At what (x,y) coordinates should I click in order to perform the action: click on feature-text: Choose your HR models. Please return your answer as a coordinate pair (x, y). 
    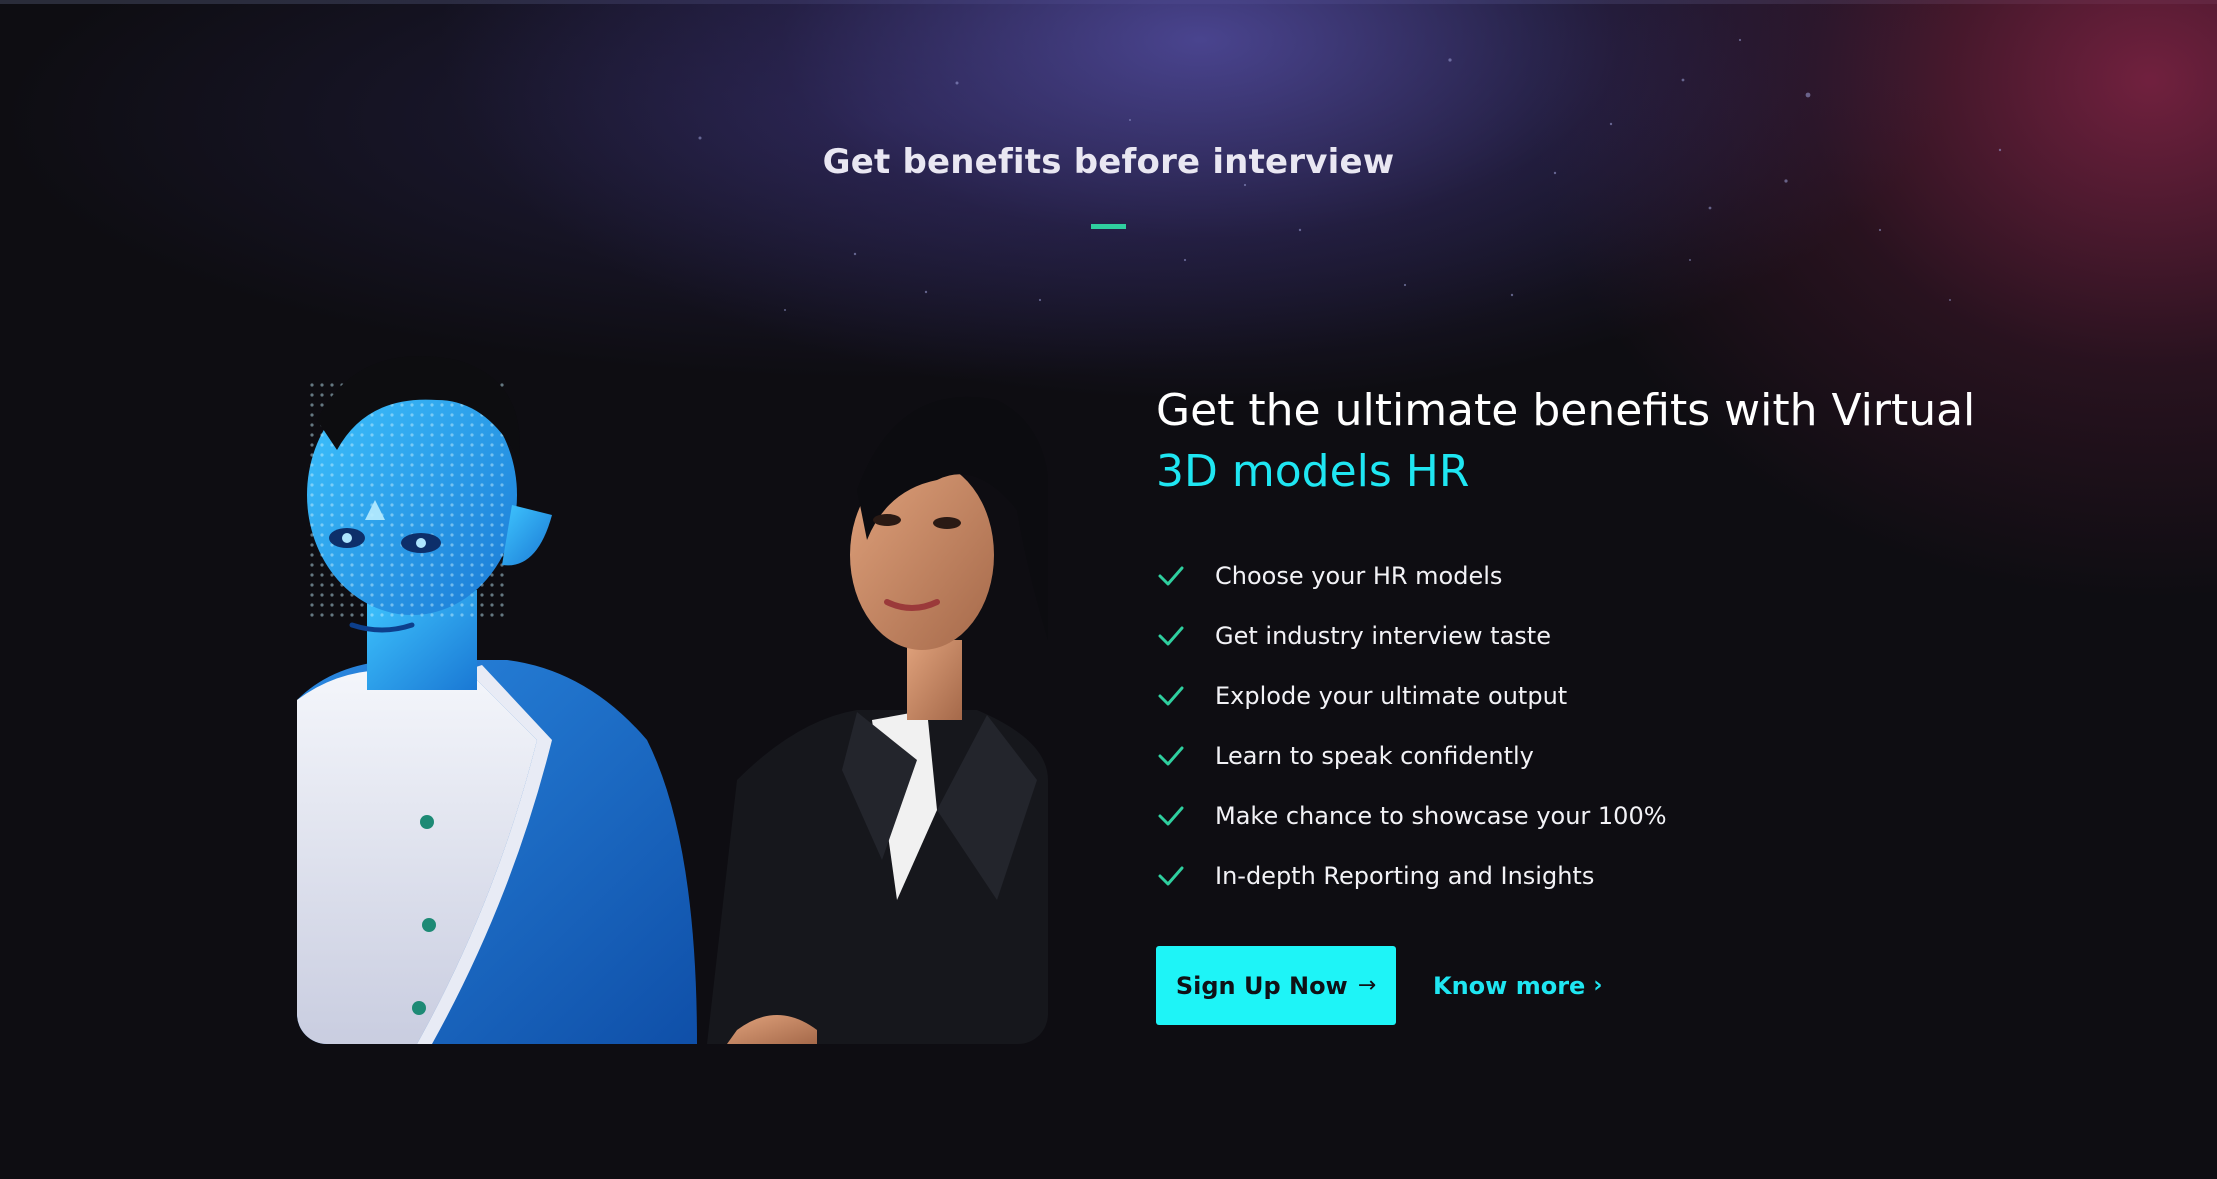
    Looking at the image, I should click on (1359, 576).